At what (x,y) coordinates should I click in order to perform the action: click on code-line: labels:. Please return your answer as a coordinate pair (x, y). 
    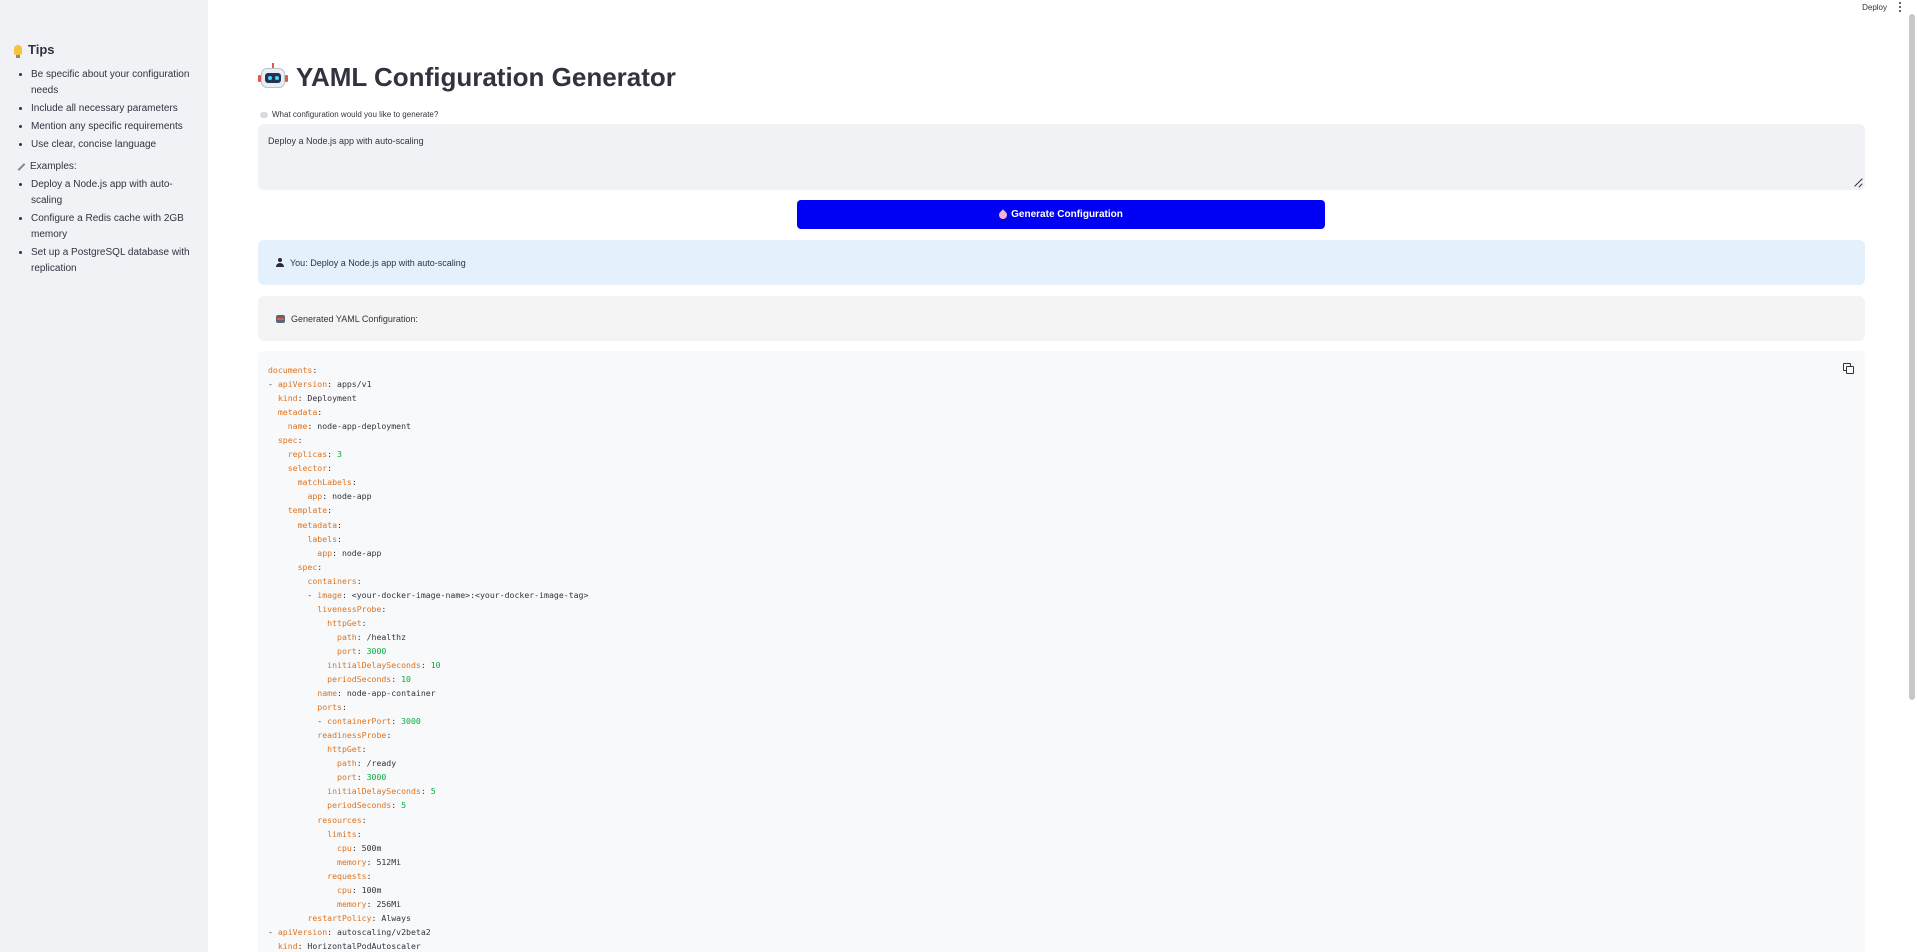
    Looking at the image, I should click on (324, 538).